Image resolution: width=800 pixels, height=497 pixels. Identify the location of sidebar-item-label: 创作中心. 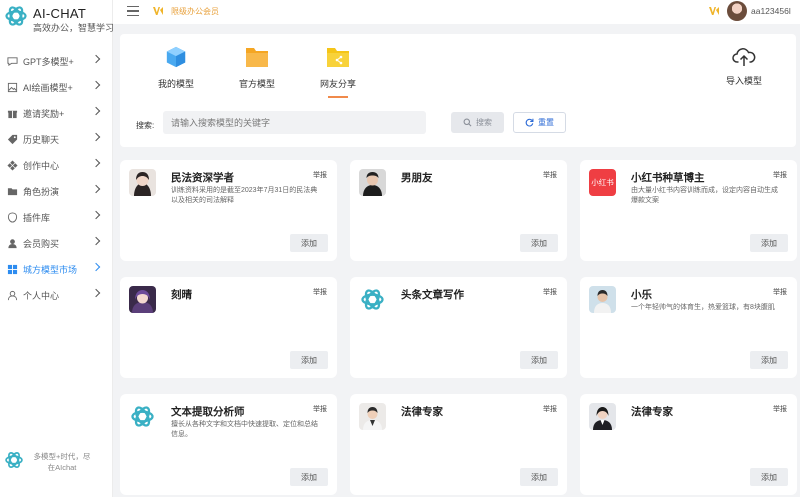
(41, 165).